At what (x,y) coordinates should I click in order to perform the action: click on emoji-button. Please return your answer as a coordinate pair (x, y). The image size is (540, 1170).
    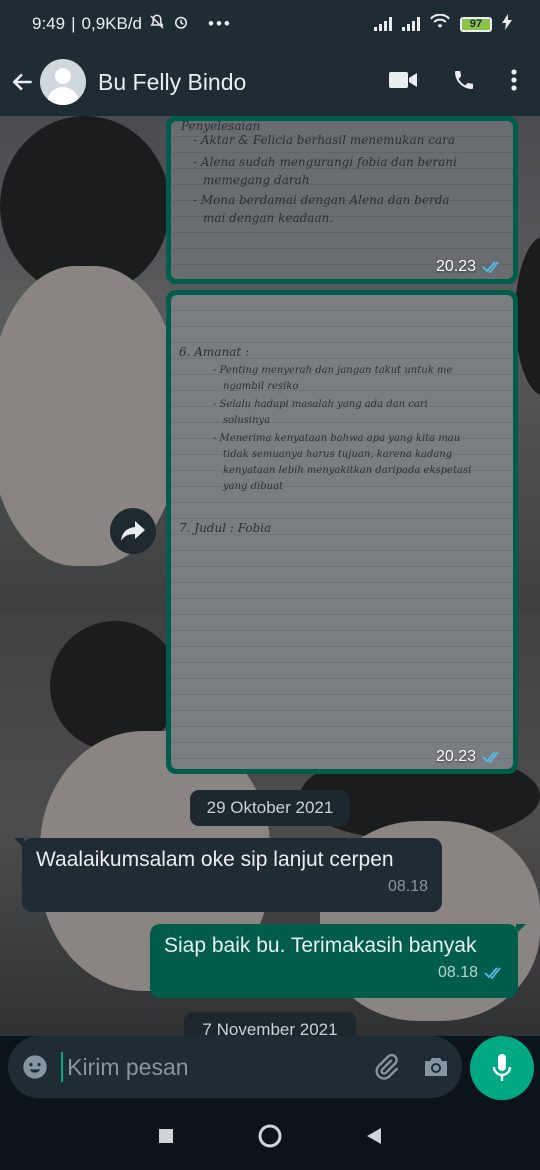
    Looking at the image, I should click on (34, 1067).